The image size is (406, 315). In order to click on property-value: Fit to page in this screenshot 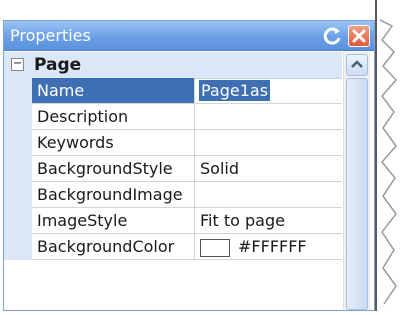, I will do `click(268, 220)`.